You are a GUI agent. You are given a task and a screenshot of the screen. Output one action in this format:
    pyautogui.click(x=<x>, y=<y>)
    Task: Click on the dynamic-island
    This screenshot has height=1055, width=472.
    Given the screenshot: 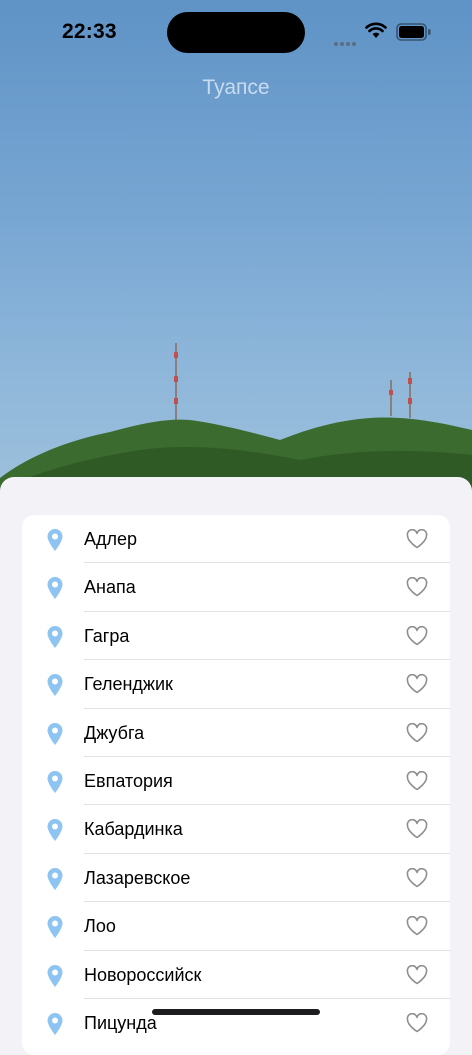 What is the action you would take?
    pyautogui.click(x=236, y=32)
    